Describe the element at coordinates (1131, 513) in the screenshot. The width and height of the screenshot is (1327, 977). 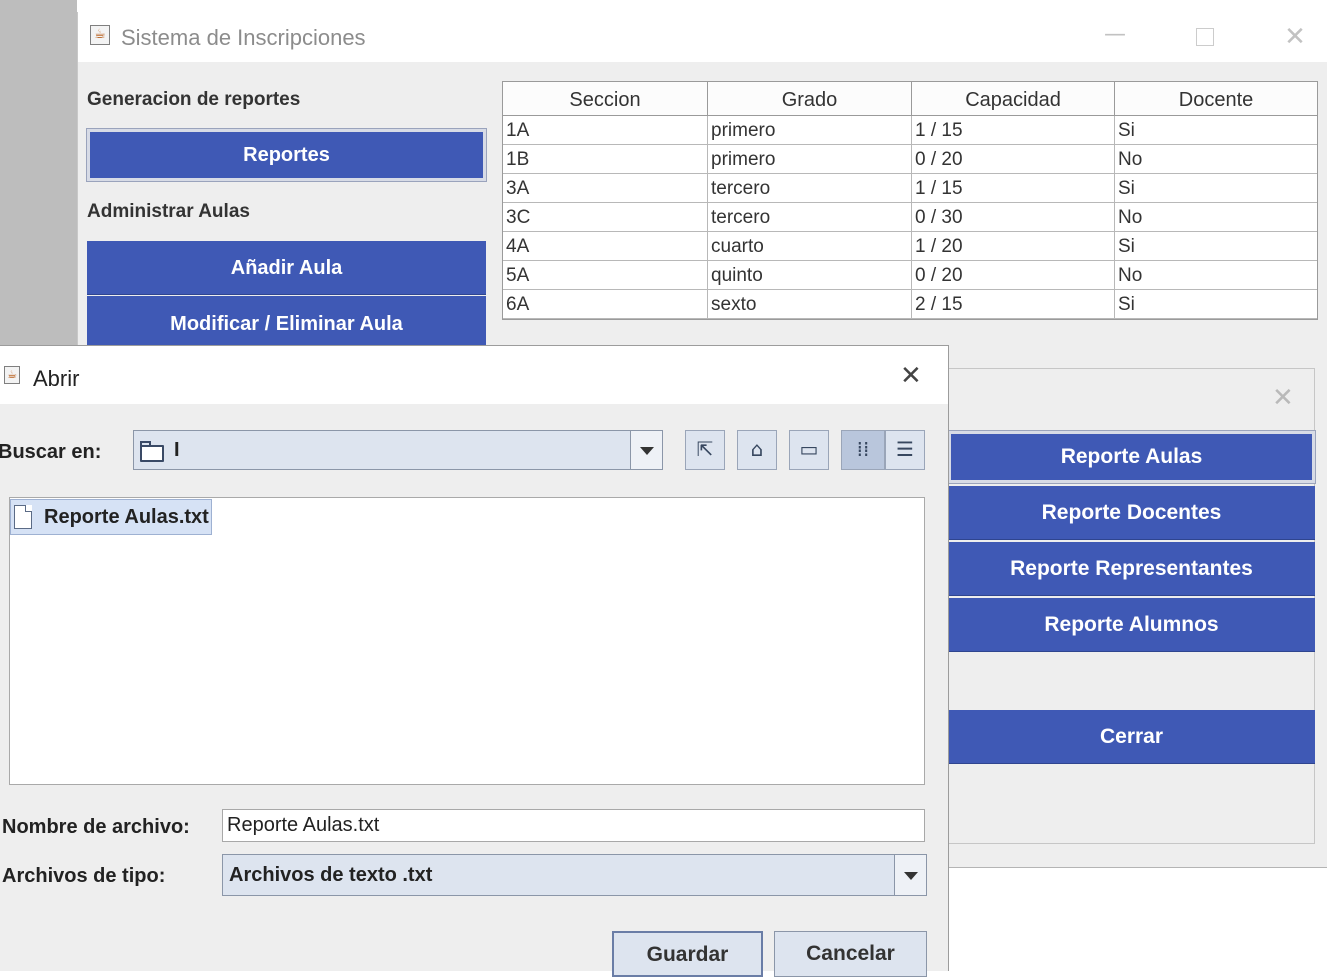
I see `reporte-docentes-button: Reporte Docentes` at that location.